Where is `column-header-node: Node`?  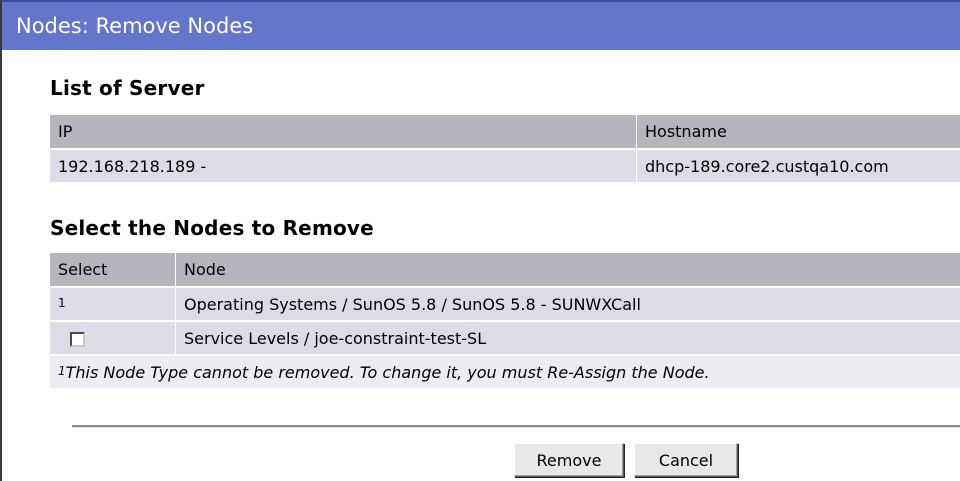
column-header-node: Node is located at coordinates (567, 270).